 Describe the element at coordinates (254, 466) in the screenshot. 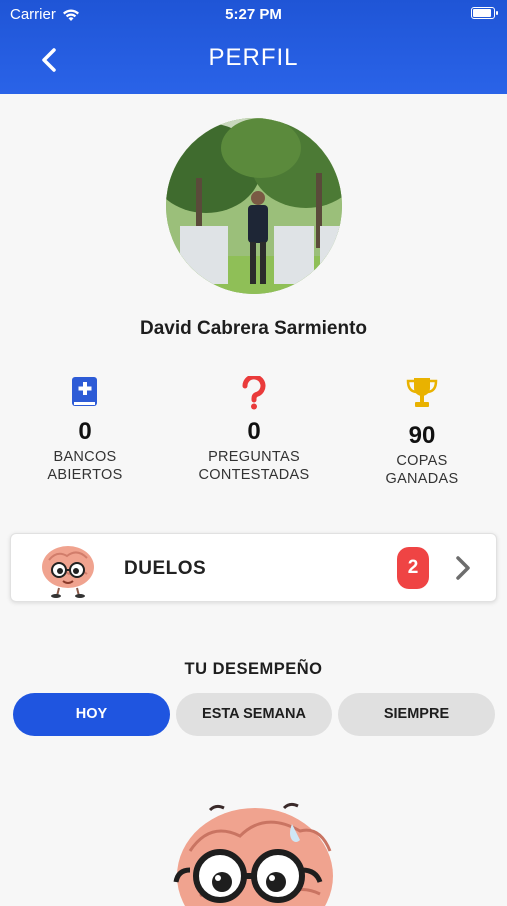

I see `stat-label: PREGUNTAS CONTESTADAS` at that location.